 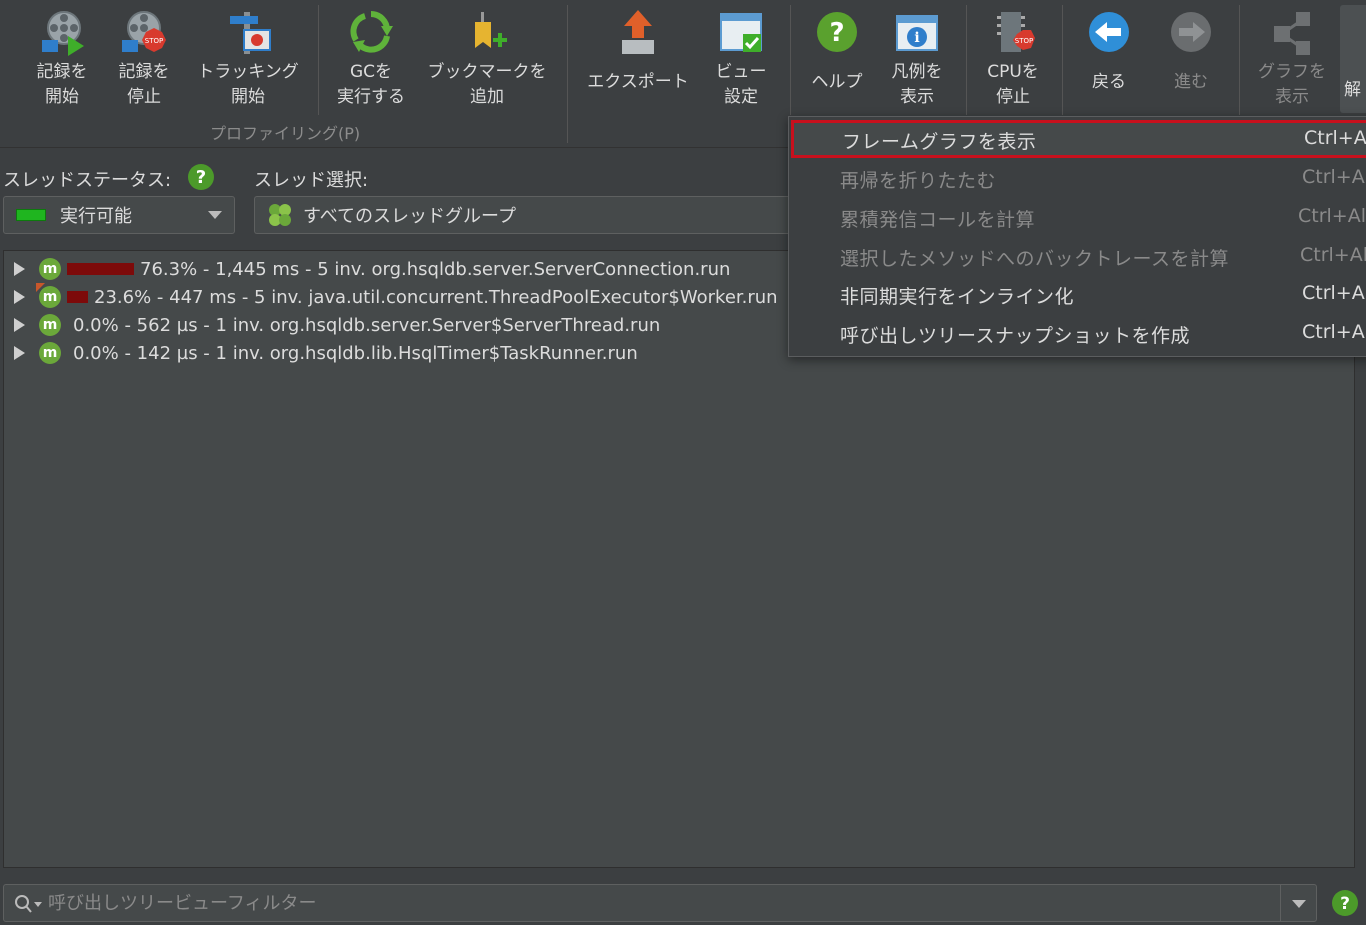 I want to click on forward-button: 進む, so click(x=1191, y=60).